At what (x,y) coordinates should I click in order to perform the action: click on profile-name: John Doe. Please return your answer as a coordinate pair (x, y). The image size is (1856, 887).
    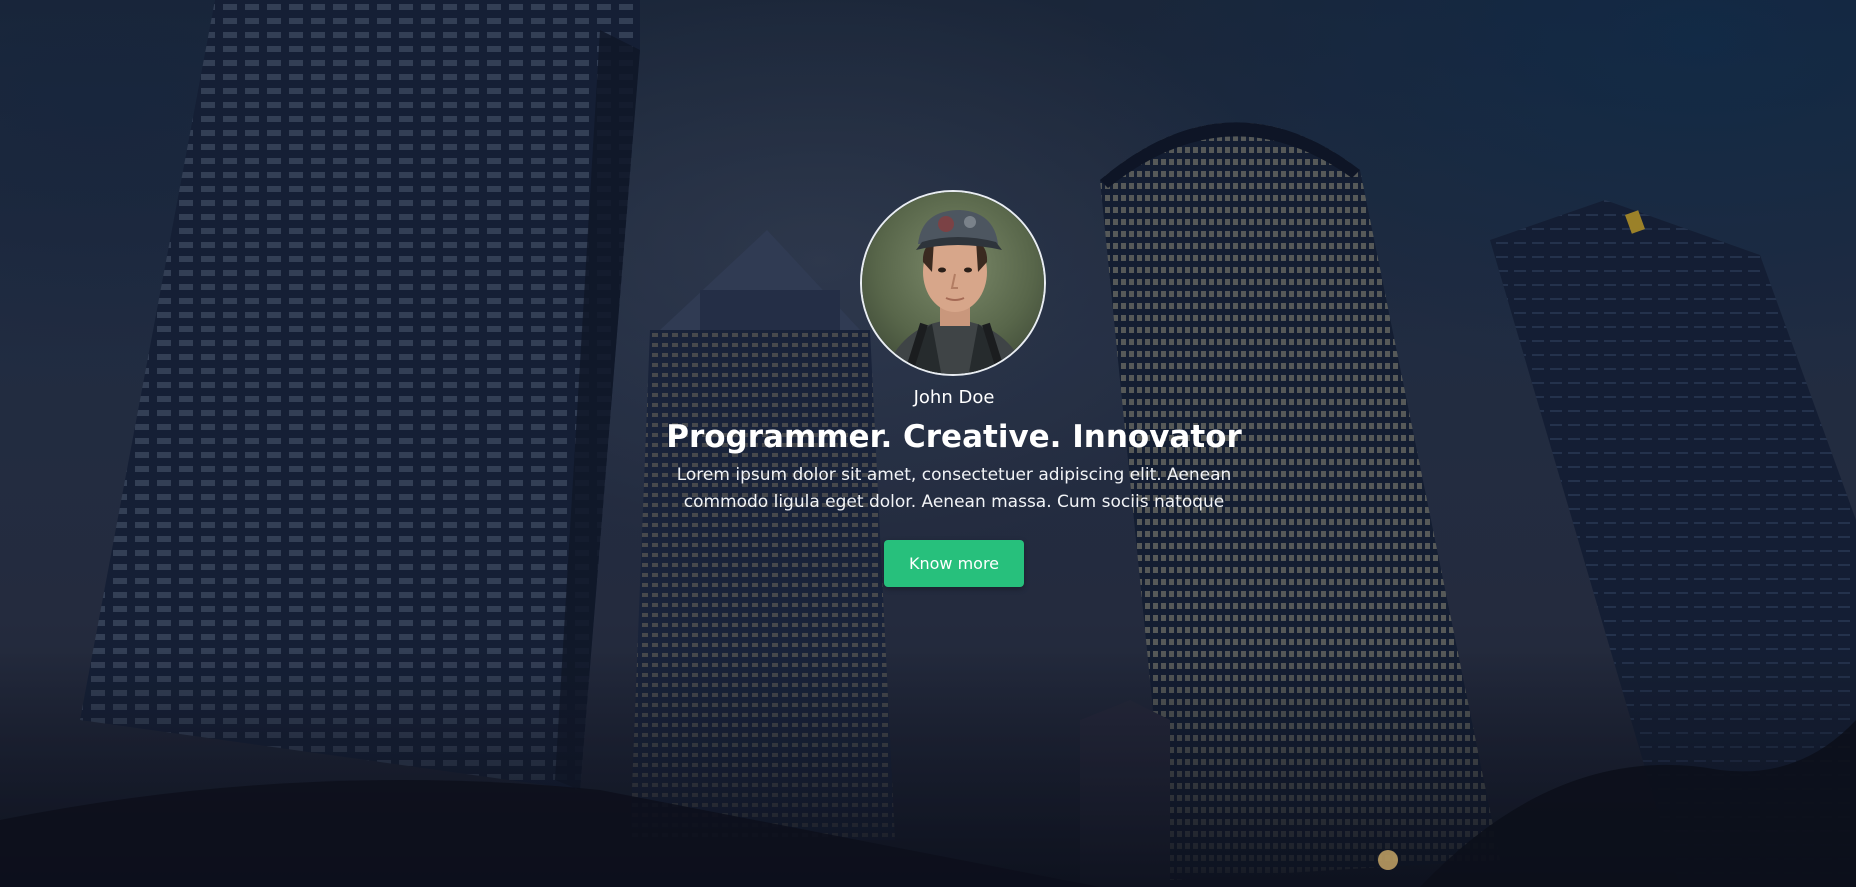
    Looking at the image, I should click on (954, 397).